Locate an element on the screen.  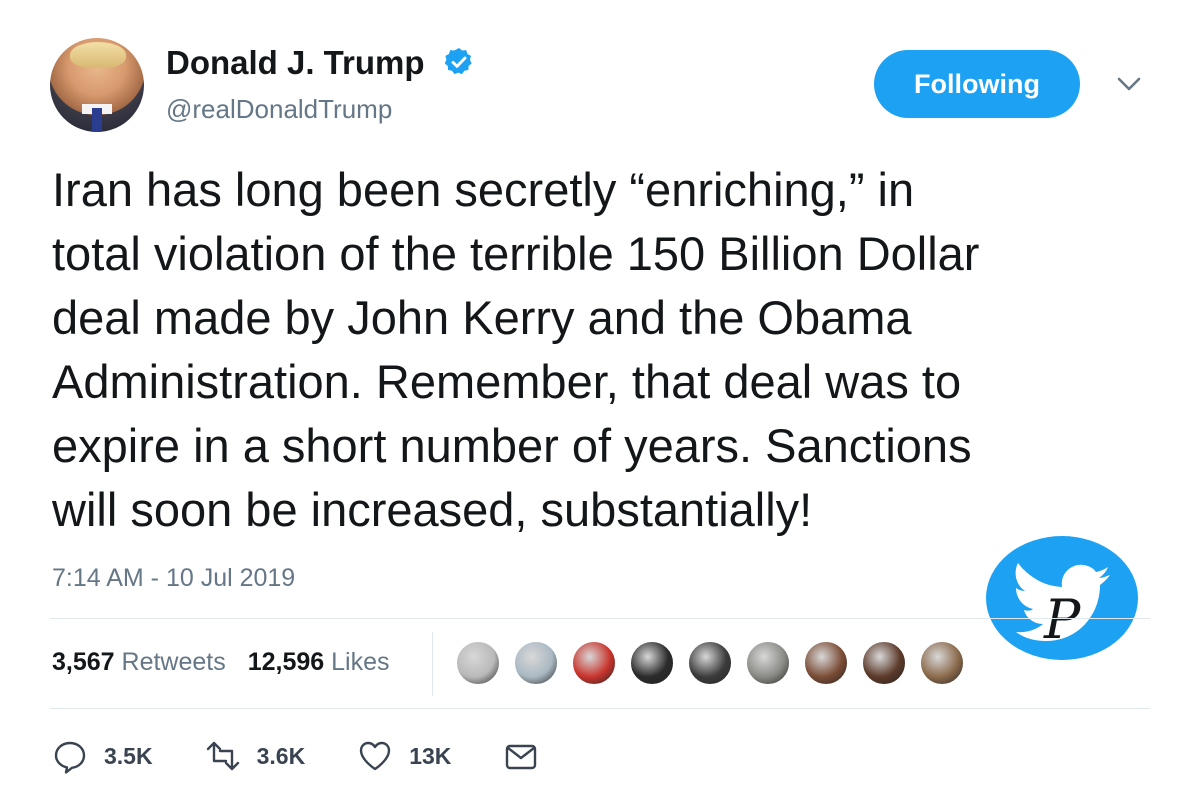
action-bar: 3.5K 3.6K 13K is located at coordinates (321, 756).